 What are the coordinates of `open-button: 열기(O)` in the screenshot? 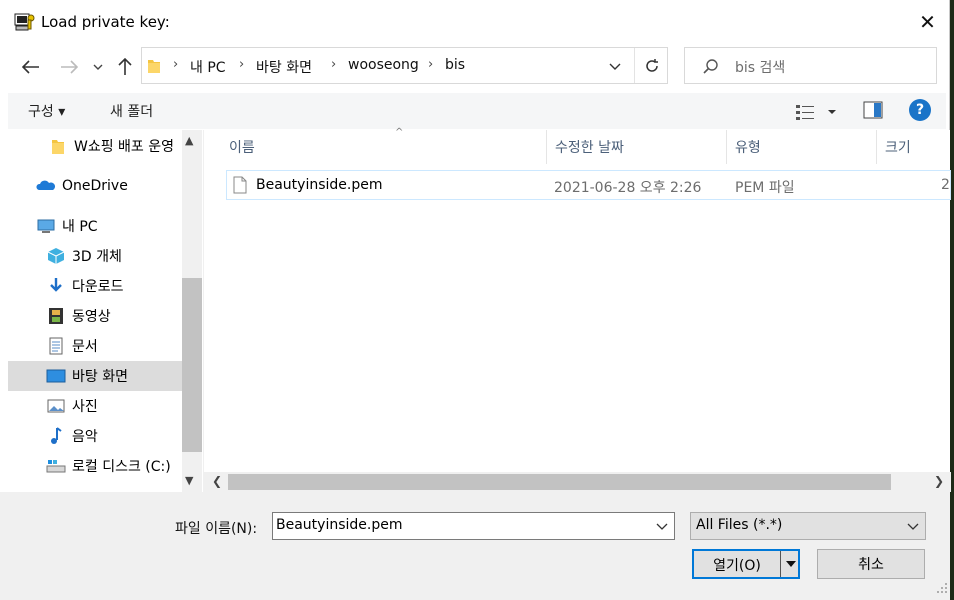 It's located at (746, 564).